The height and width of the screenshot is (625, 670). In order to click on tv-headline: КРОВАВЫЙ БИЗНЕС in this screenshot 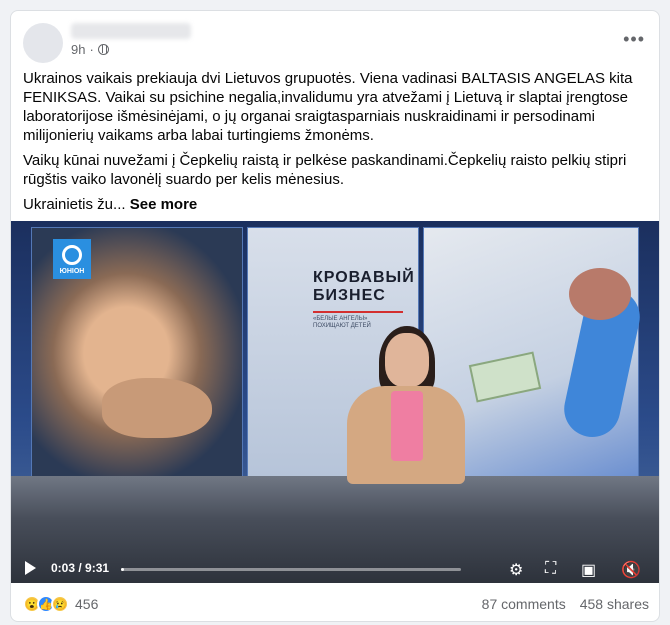, I will do `click(364, 287)`.